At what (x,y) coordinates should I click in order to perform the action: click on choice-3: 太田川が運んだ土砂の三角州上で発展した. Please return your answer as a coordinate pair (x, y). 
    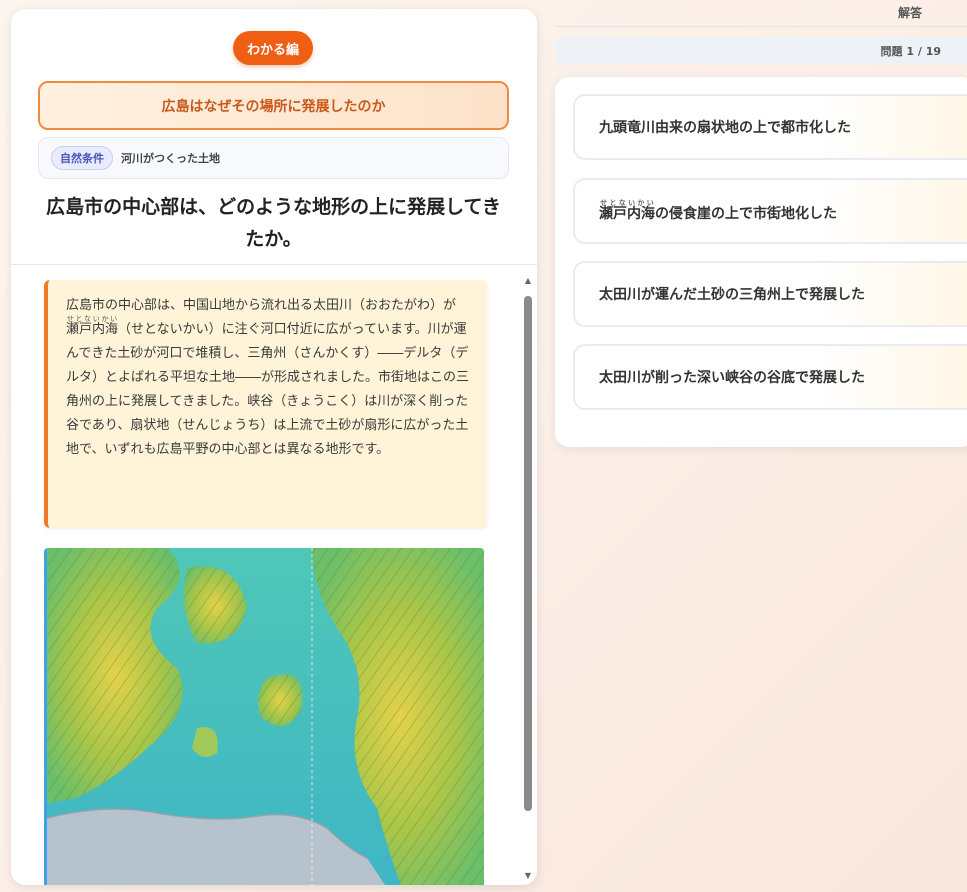
    Looking at the image, I should click on (770, 294).